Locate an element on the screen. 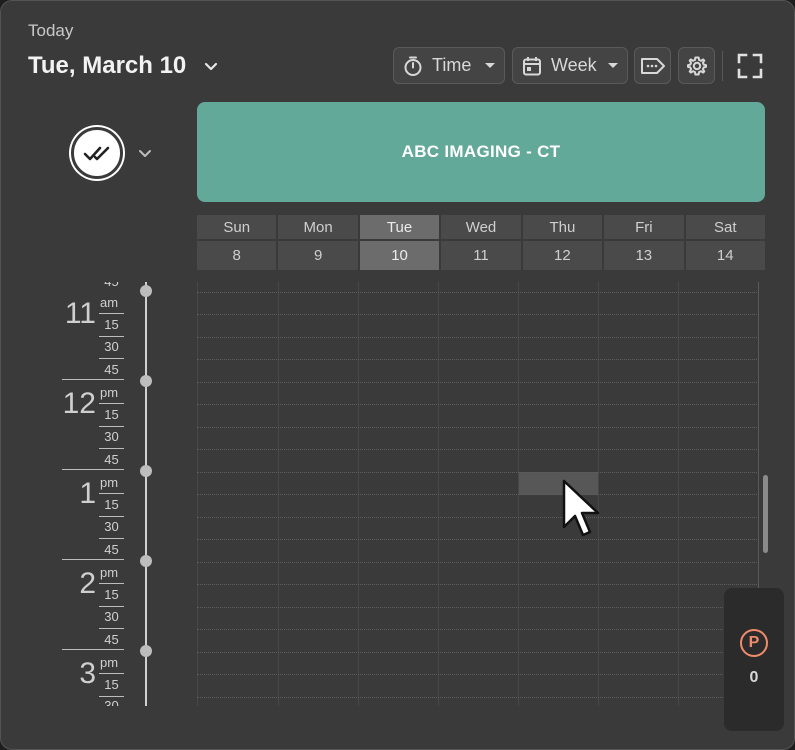 The height and width of the screenshot is (750, 795). time-dropdown: Time is located at coordinates (449, 65).